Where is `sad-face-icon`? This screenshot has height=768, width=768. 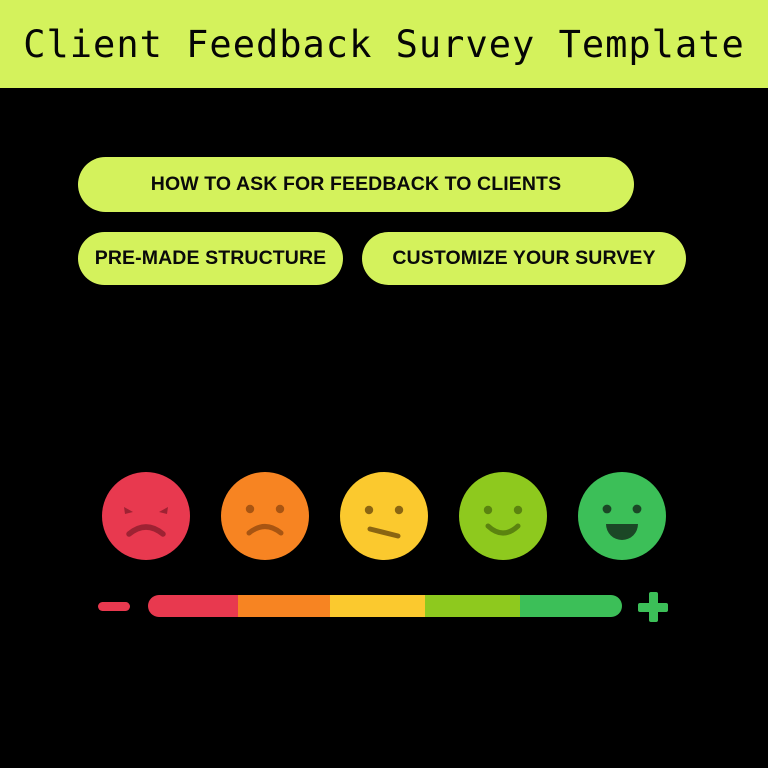 sad-face-icon is located at coordinates (265, 516).